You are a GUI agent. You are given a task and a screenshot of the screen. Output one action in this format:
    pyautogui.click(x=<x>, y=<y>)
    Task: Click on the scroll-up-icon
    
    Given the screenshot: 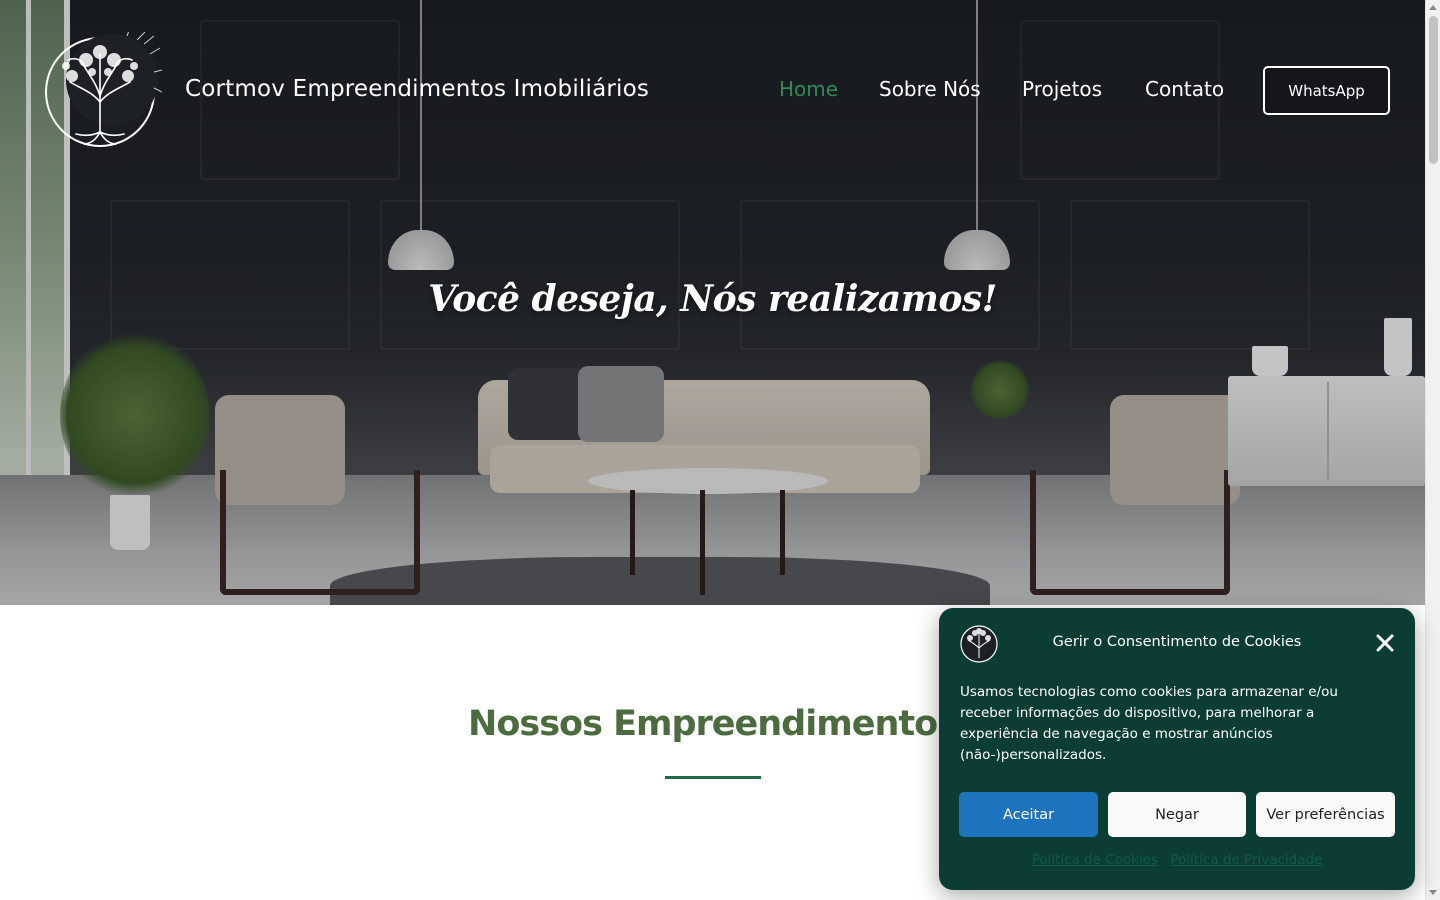 What is the action you would take?
    pyautogui.click(x=1433, y=7)
    